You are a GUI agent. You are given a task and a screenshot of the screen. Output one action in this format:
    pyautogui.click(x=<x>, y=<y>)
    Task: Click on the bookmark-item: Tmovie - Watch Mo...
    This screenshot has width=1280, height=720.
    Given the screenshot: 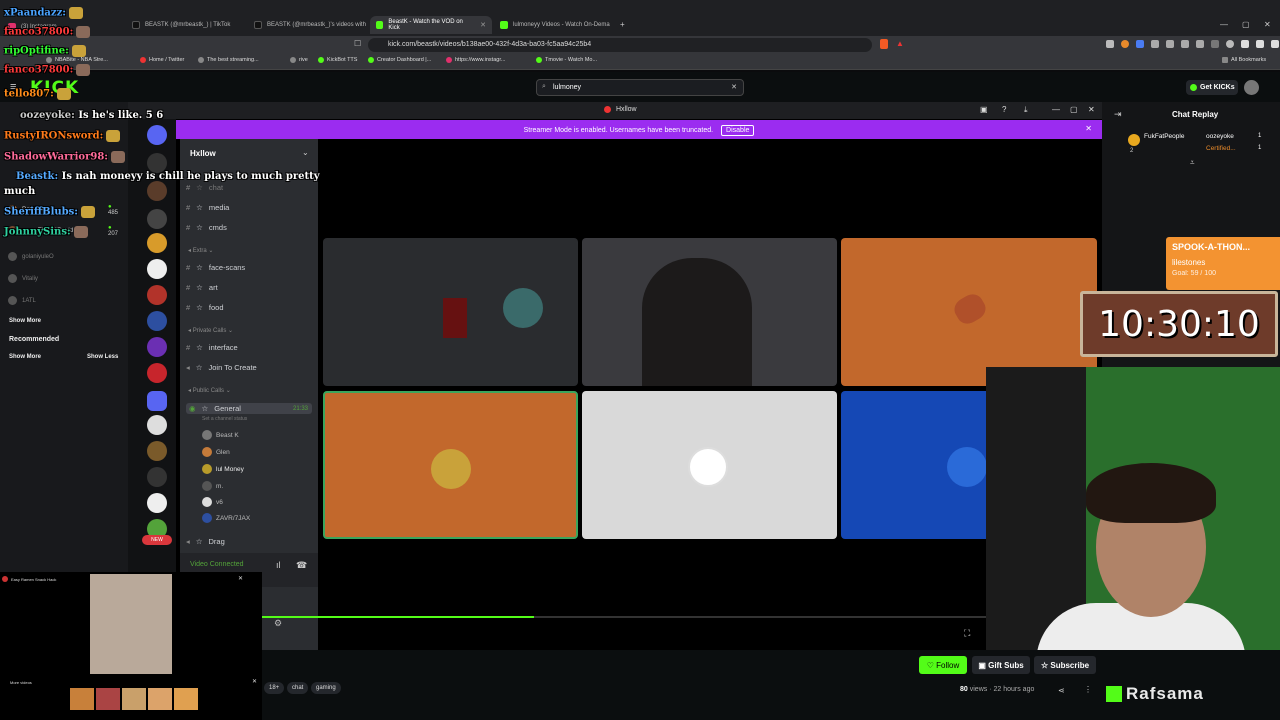 What is the action you would take?
    pyautogui.click(x=566, y=60)
    